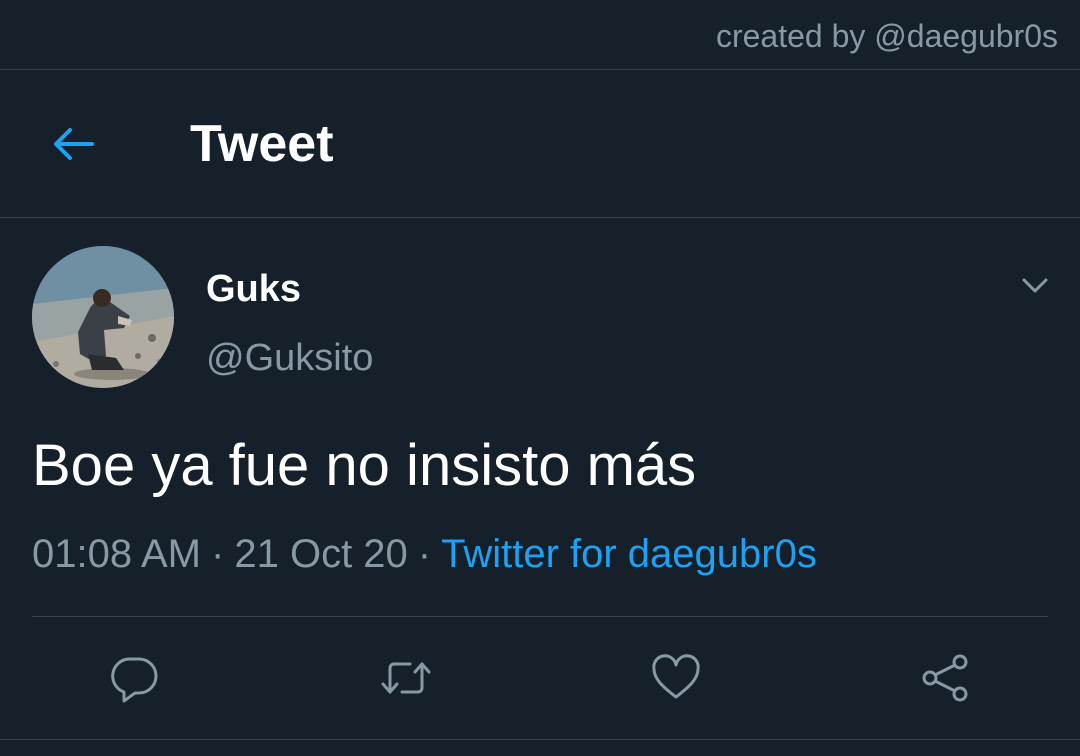 The image size is (1080, 756). Describe the element at coordinates (253, 289) in the screenshot. I see `author-display-name: Guks` at that location.